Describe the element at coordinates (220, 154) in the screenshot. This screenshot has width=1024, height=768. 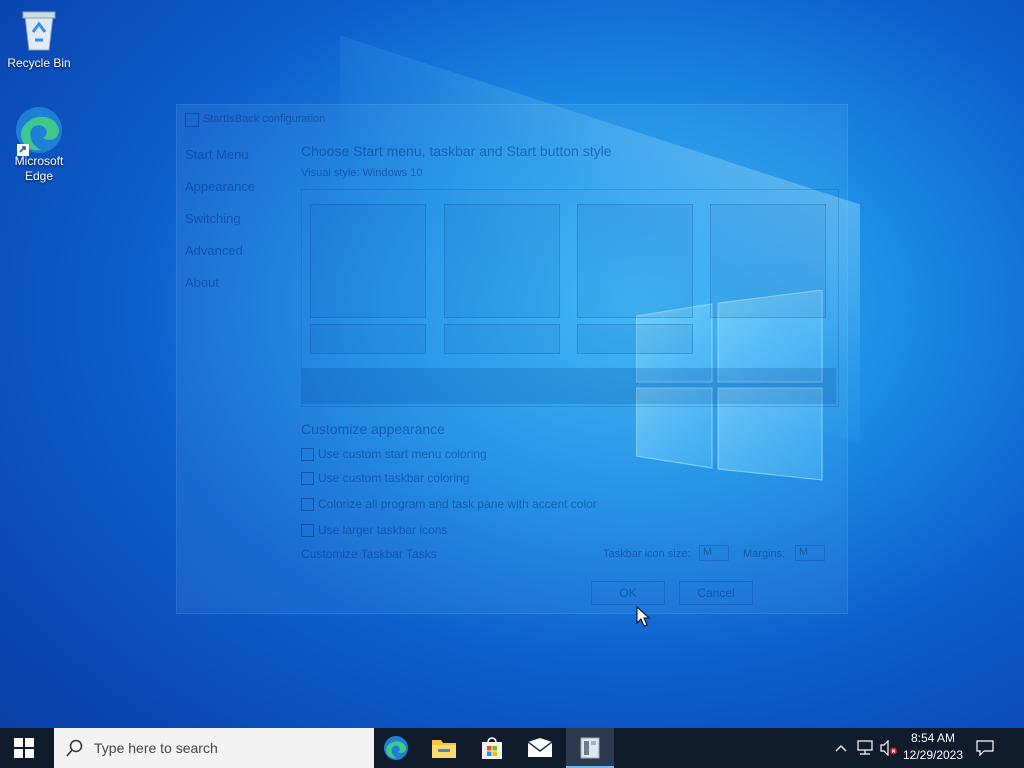
I see `nav-item-start-menu: Start Menu` at that location.